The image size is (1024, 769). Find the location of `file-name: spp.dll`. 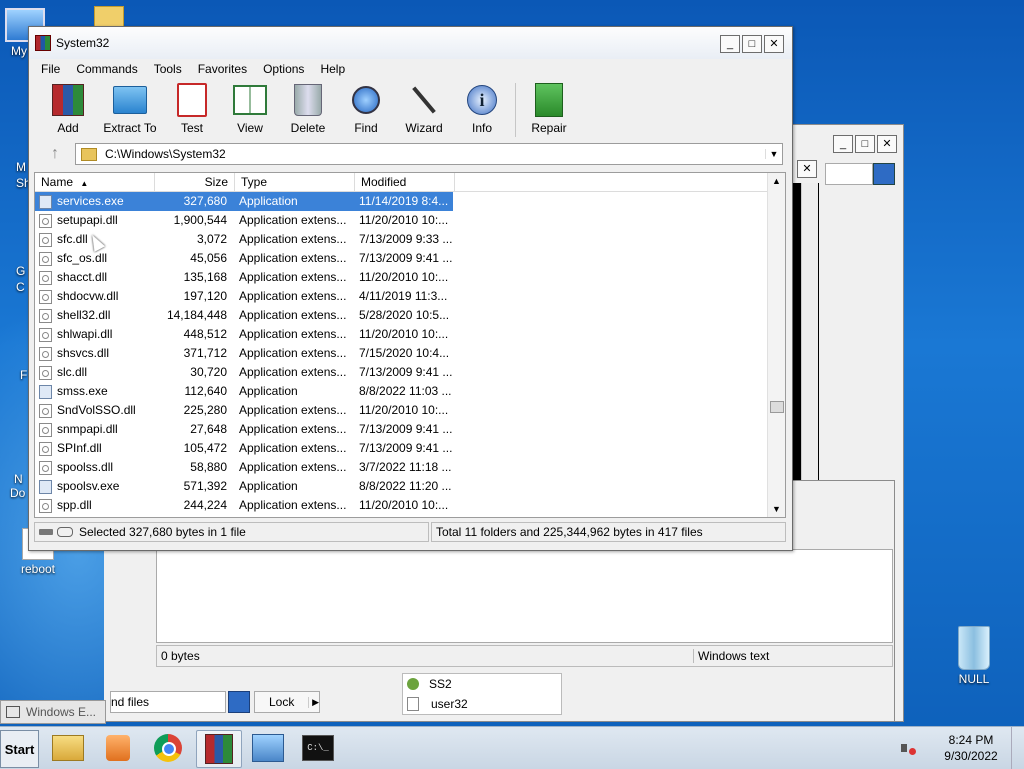

file-name: spp.dll is located at coordinates (74, 505).